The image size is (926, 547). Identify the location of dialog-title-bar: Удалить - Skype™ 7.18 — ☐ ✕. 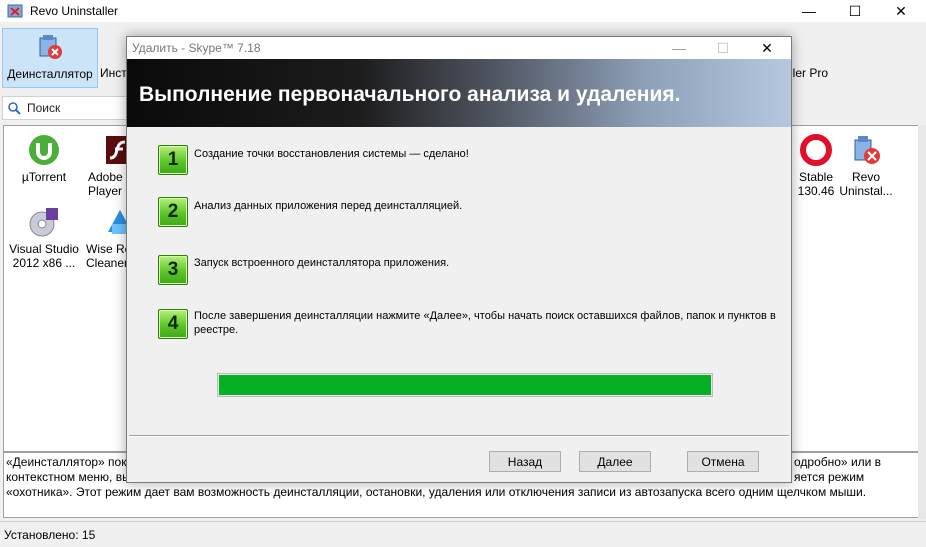
(459, 48).